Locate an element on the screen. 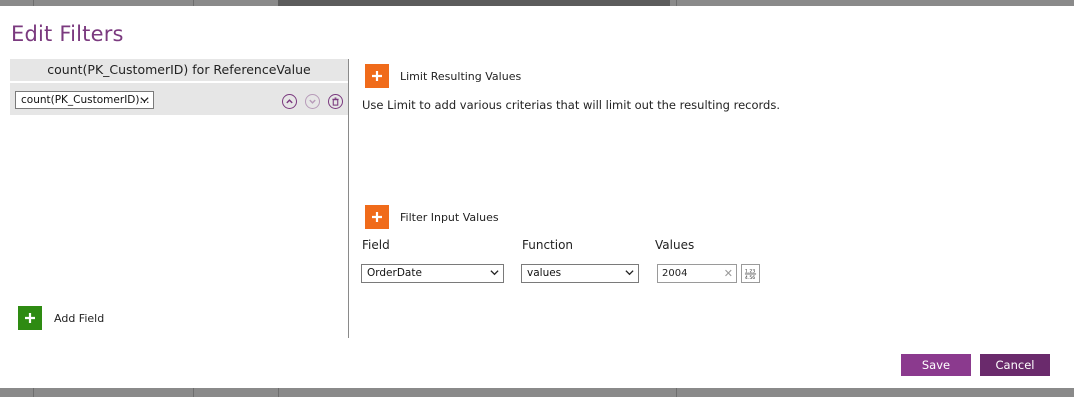 The image size is (1074, 397). filter-field-value: OrderDate is located at coordinates (394, 273).